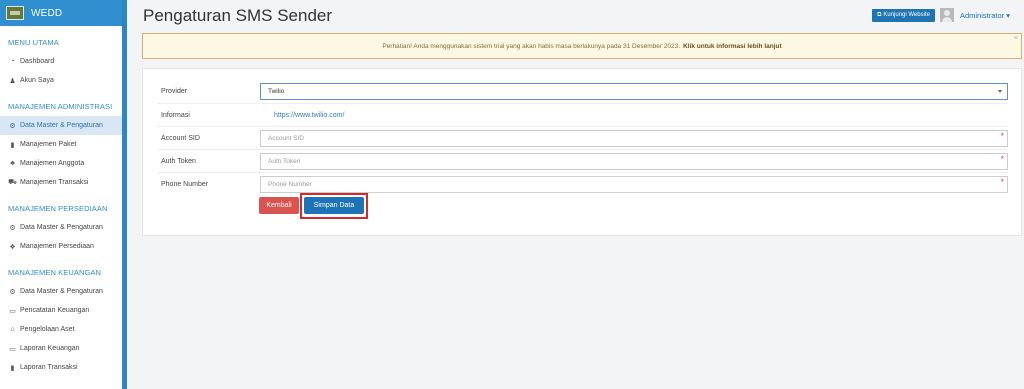 The image size is (1024, 389). I want to click on form-row-account-sid: Account SID Account SID *, so click(582, 137).